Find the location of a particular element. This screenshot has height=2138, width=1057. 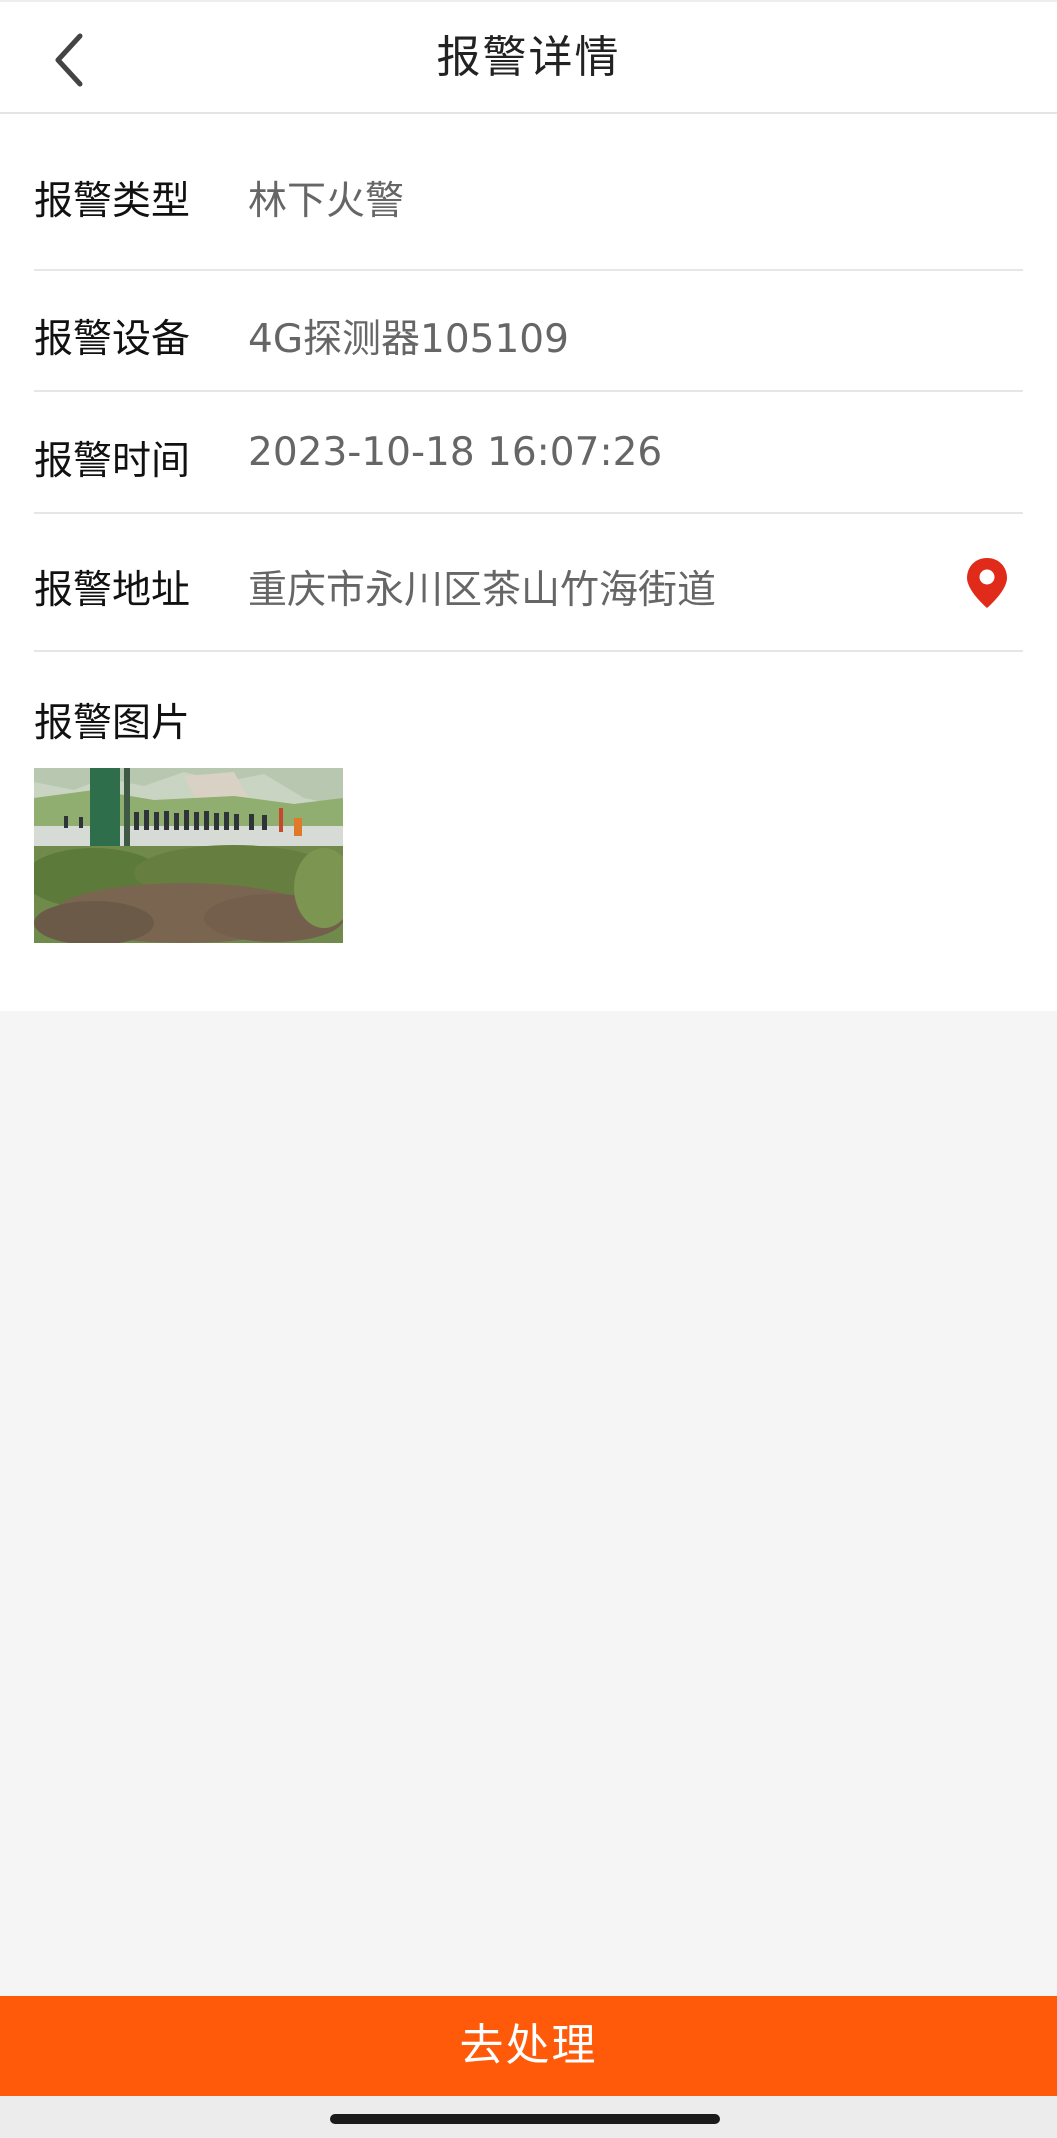

detail-row-alarm-address: 报警地址 重庆市永川区茶山竹海街道 is located at coordinates (528, 583).